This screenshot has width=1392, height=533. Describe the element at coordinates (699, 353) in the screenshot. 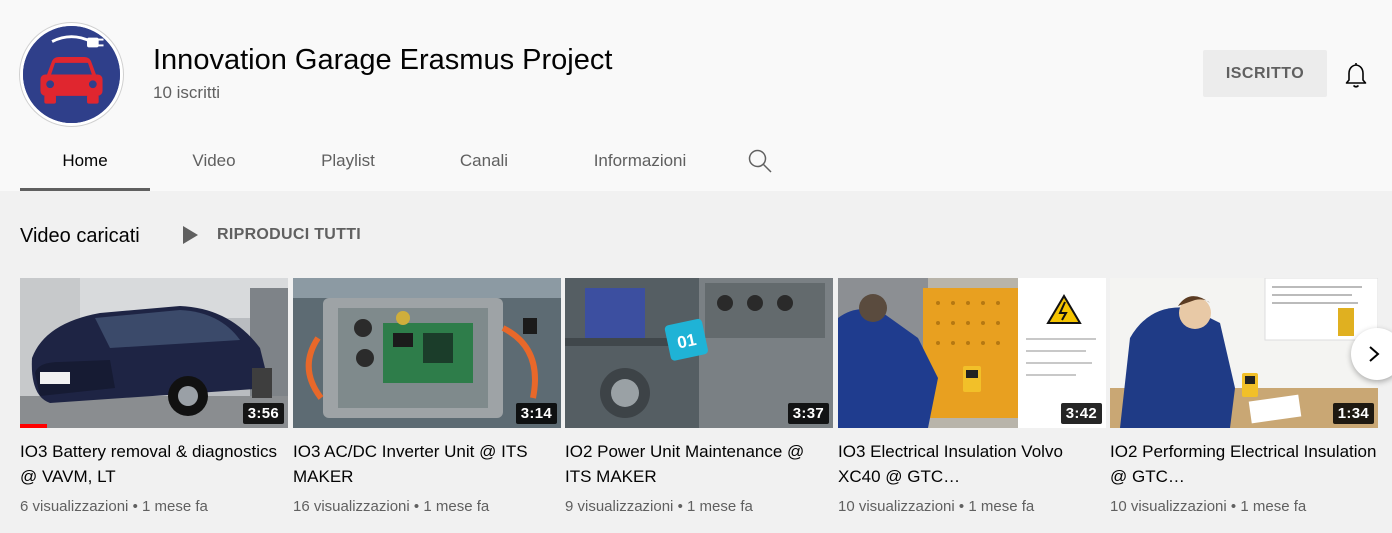

I see `video-thumbnail: 01 3:37` at that location.